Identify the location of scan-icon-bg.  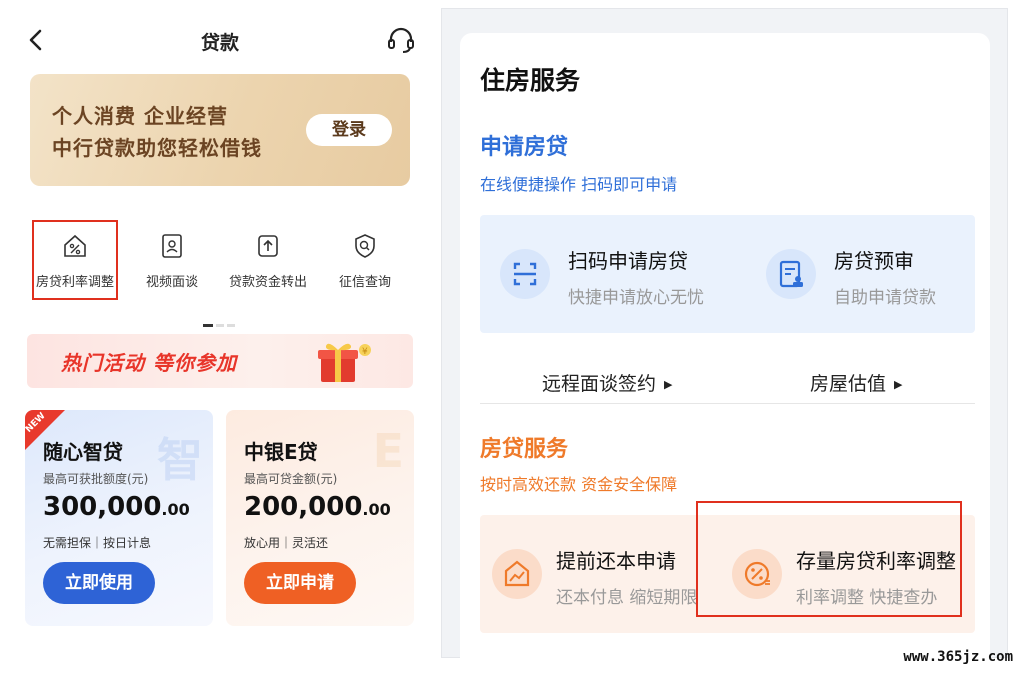
(525, 274).